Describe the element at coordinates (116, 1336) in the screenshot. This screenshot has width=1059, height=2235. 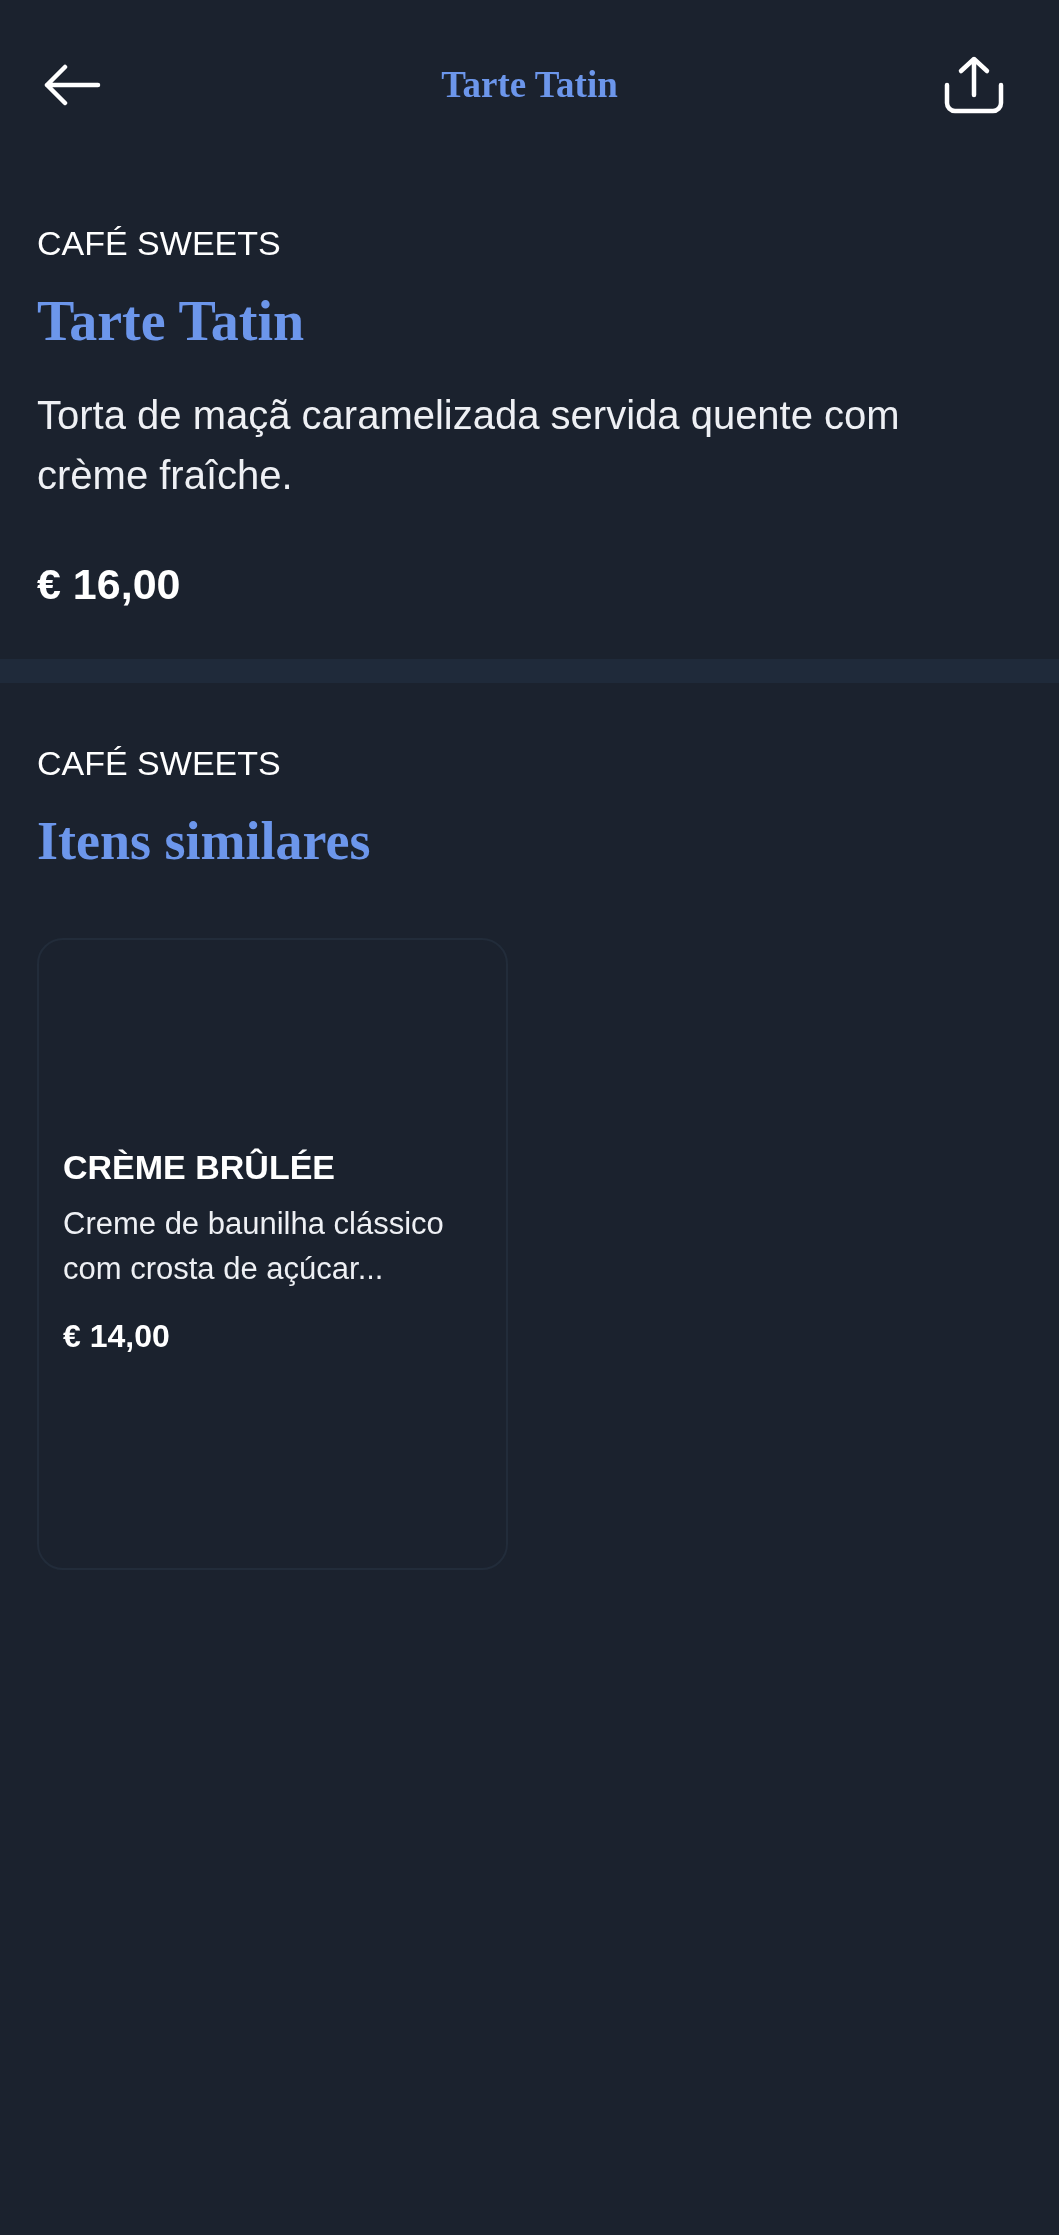
I see `product-price: € 14,00` at that location.